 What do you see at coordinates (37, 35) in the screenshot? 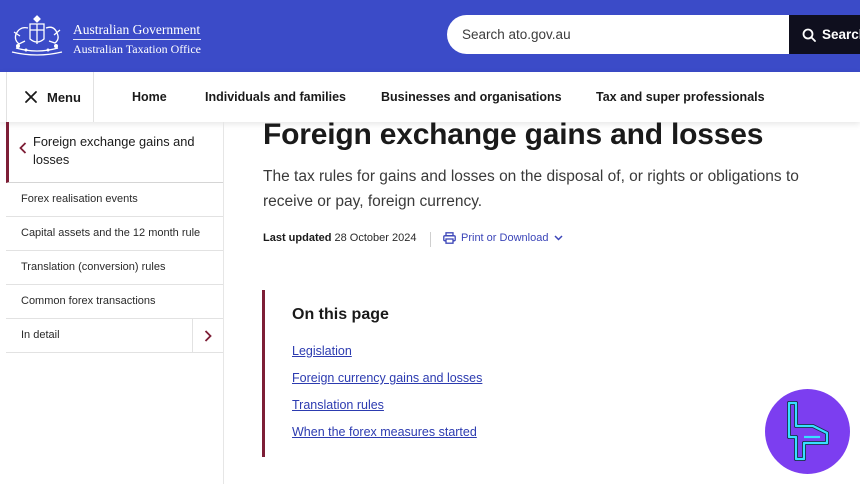
I see `coat-of-arms-icon` at bounding box center [37, 35].